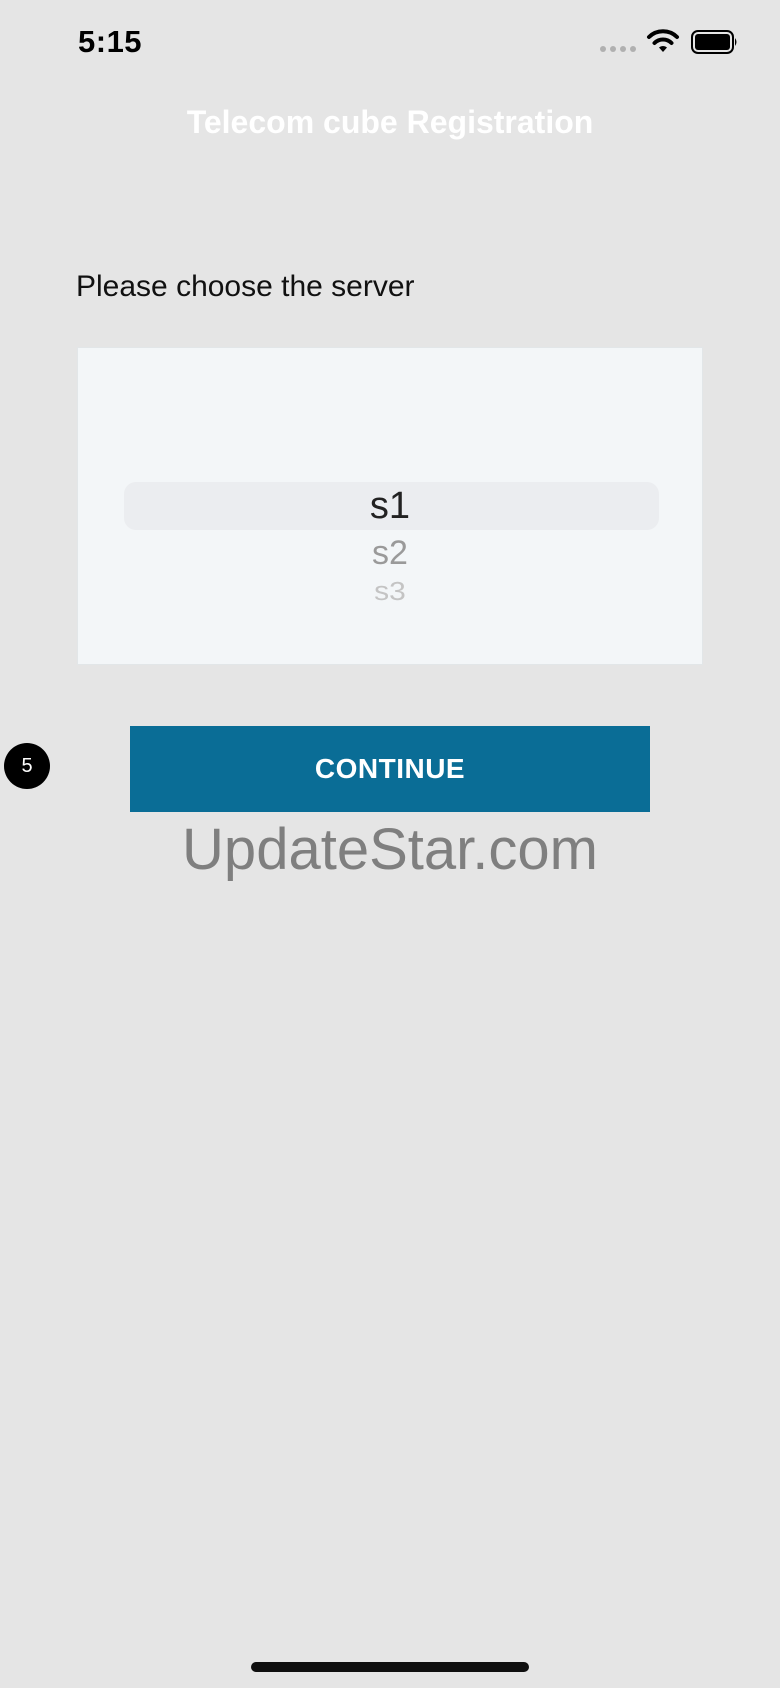  What do you see at coordinates (390, 1667) in the screenshot?
I see `home-indicator` at bounding box center [390, 1667].